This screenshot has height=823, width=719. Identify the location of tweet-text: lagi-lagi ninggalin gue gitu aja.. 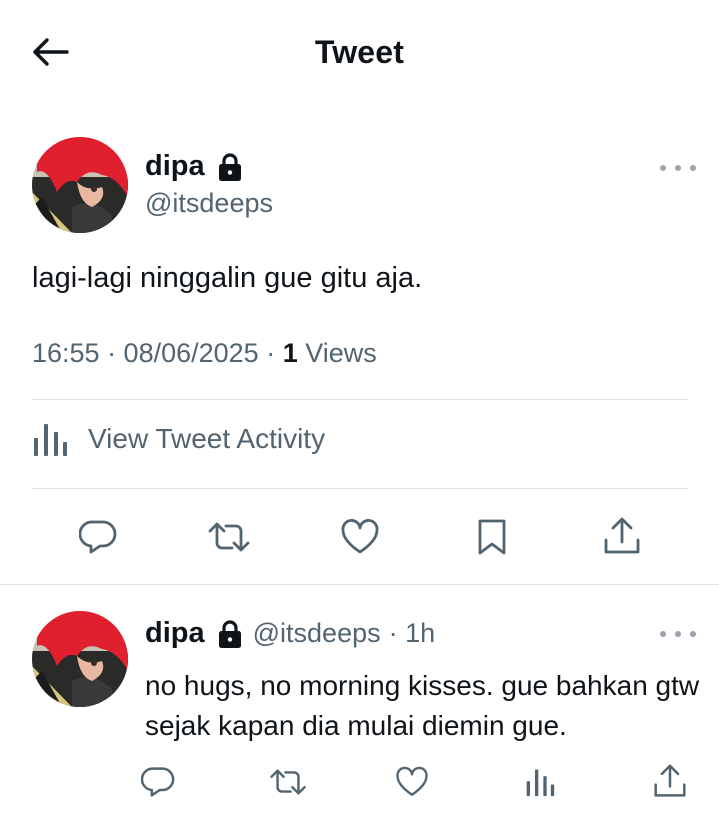
(227, 278).